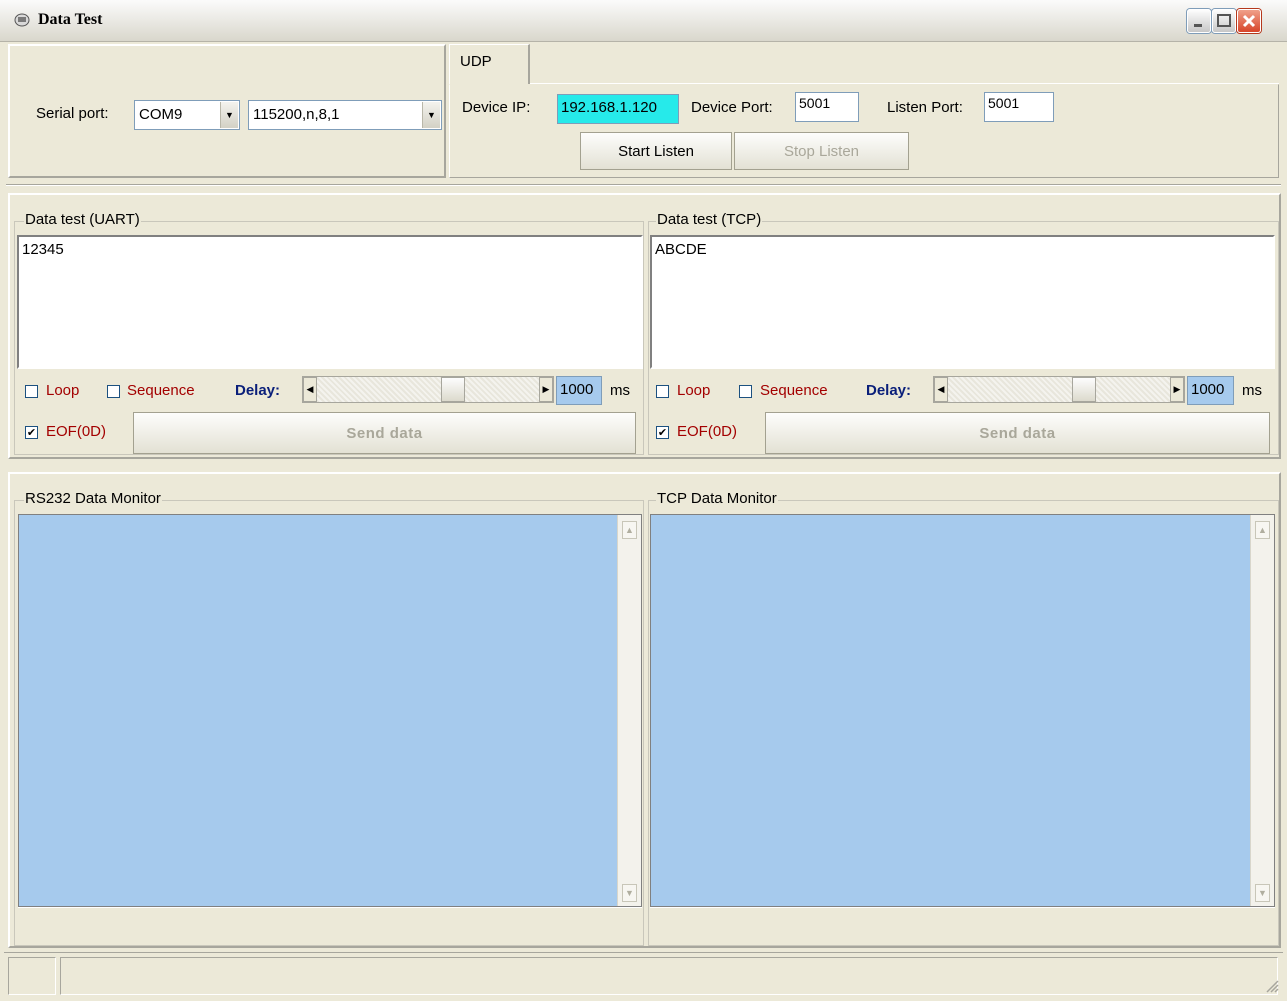  What do you see at coordinates (662, 432) in the screenshot?
I see `tcp-eof-checkbox: ✔` at bounding box center [662, 432].